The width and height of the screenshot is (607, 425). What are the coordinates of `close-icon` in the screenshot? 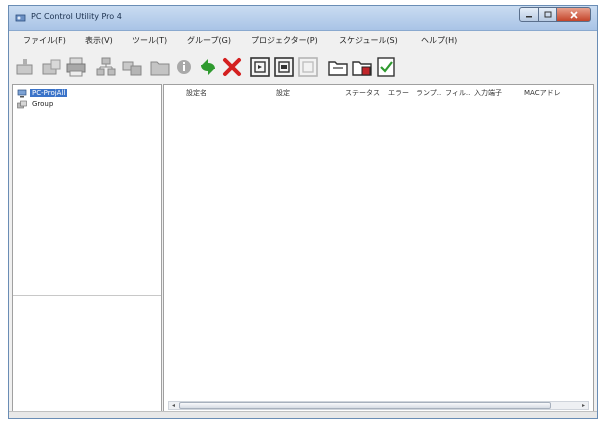 It's located at (573, 14).